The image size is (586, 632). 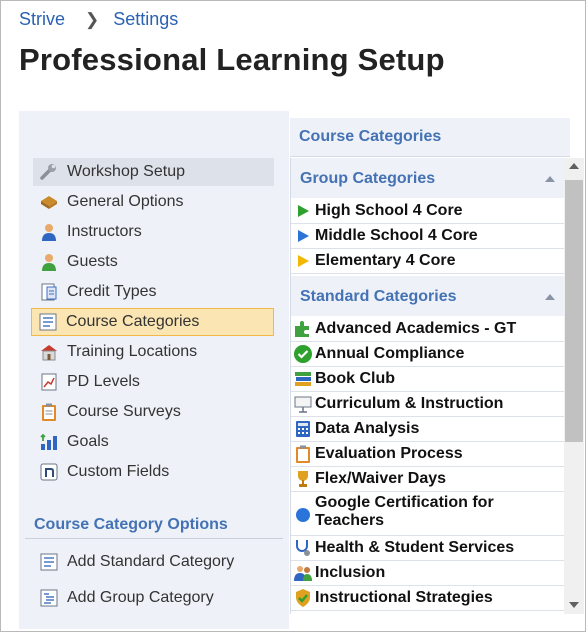 I want to click on breadcrumb-strive-link: Strive, so click(x=42, y=19).